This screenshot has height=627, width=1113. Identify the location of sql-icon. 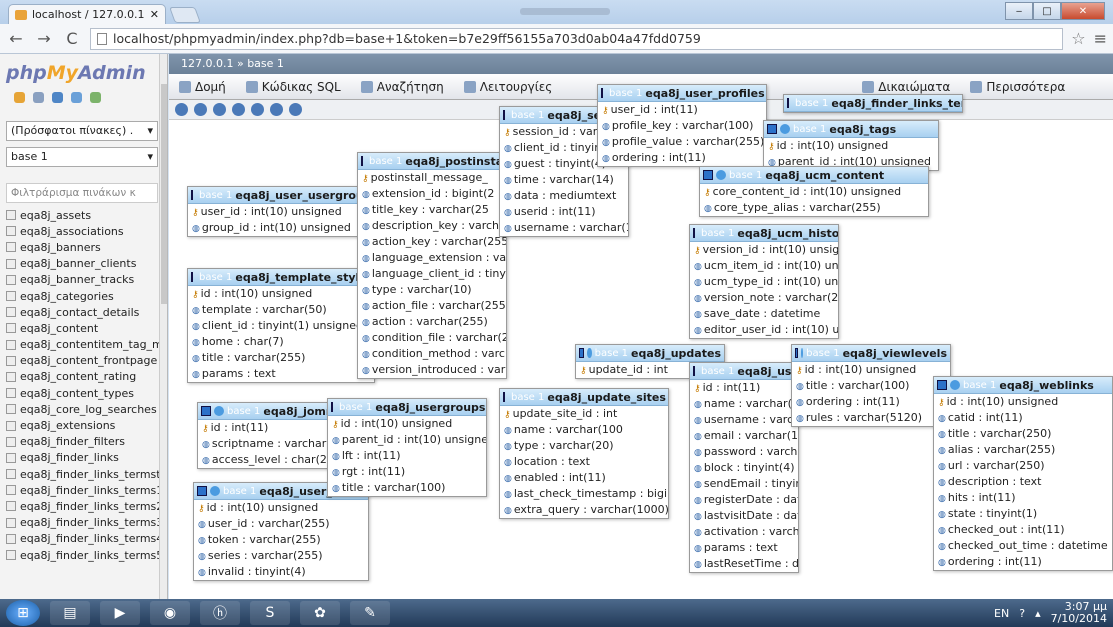
(57, 97).